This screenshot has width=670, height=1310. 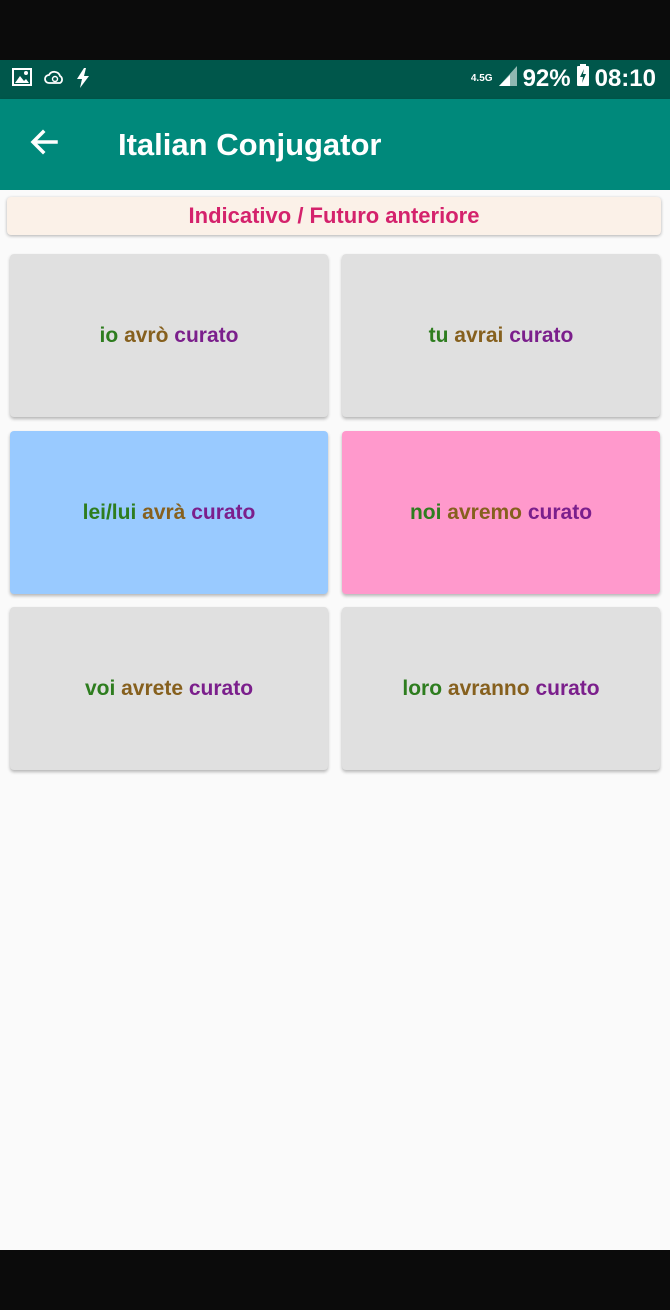 I want to click on auxiliary-verb: avrete, so click(x=152, y=688).